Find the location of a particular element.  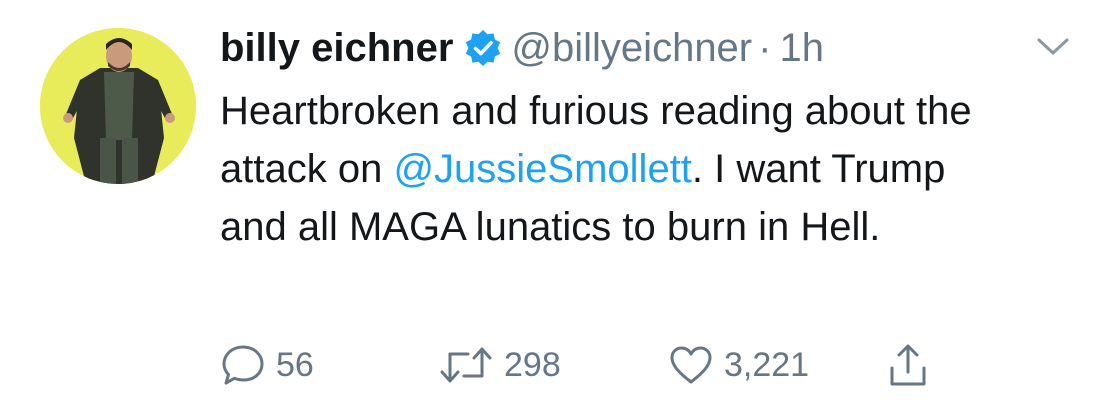

tweet-header: billy eichner @billyeichner · 1h is located at coordinates (640, 48).